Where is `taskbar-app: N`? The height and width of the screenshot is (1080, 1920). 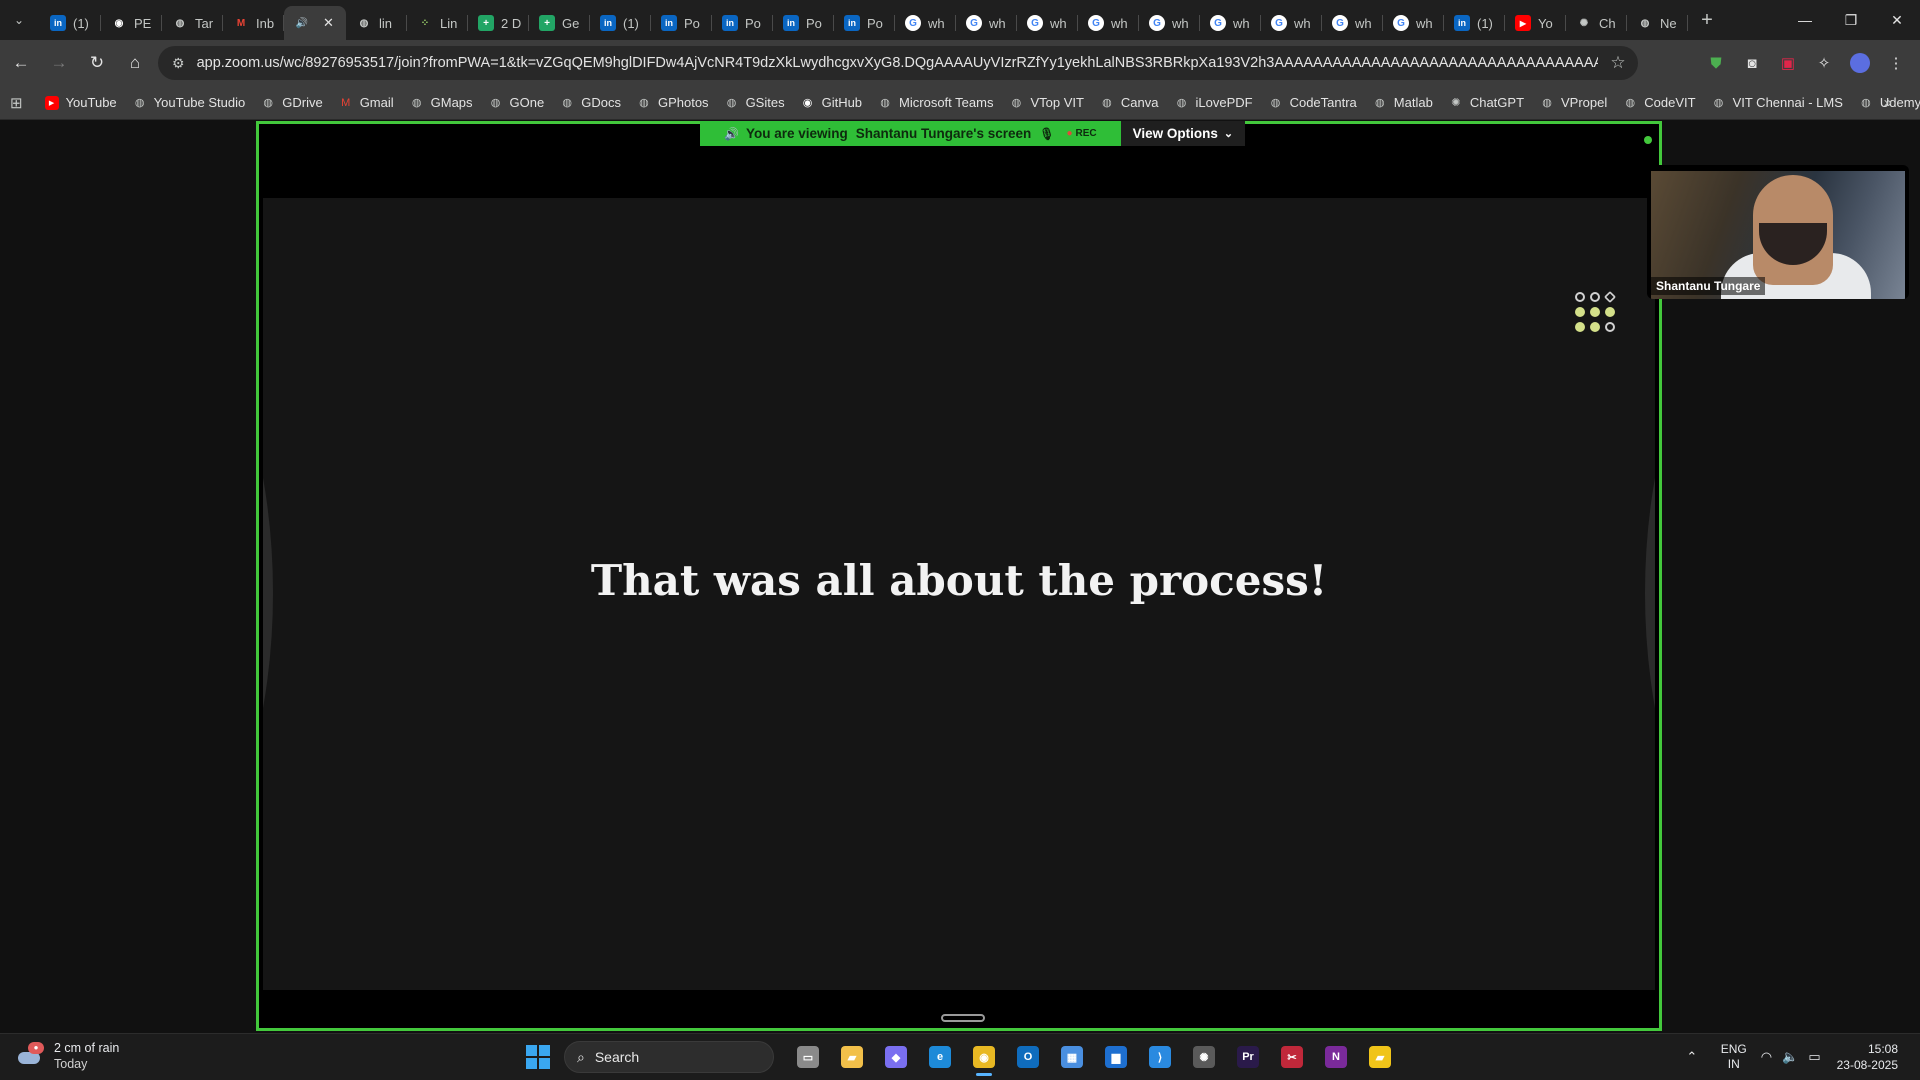 taskbar-app: N is located at coordinates (1336, 1057).